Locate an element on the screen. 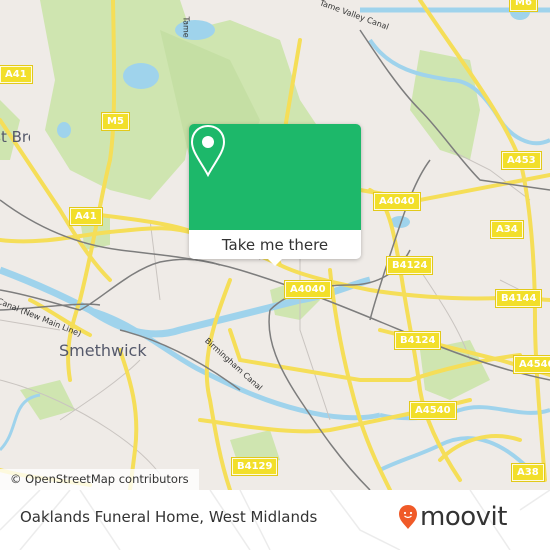 This screenshot has width=550, height=550. road-shield-a41: A41 is located at coordinates (86, 216).